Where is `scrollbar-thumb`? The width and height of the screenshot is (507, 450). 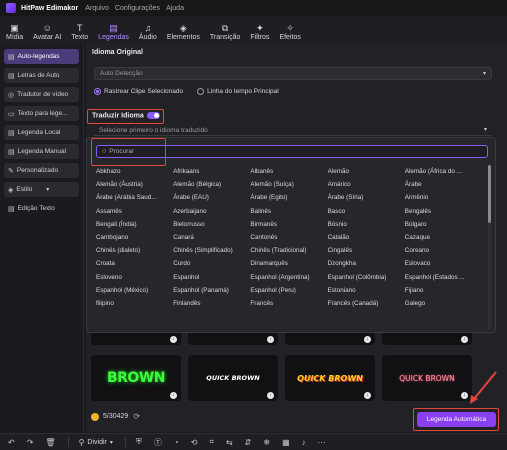
scrollbar-thumb is located at coordinates (489, 194).